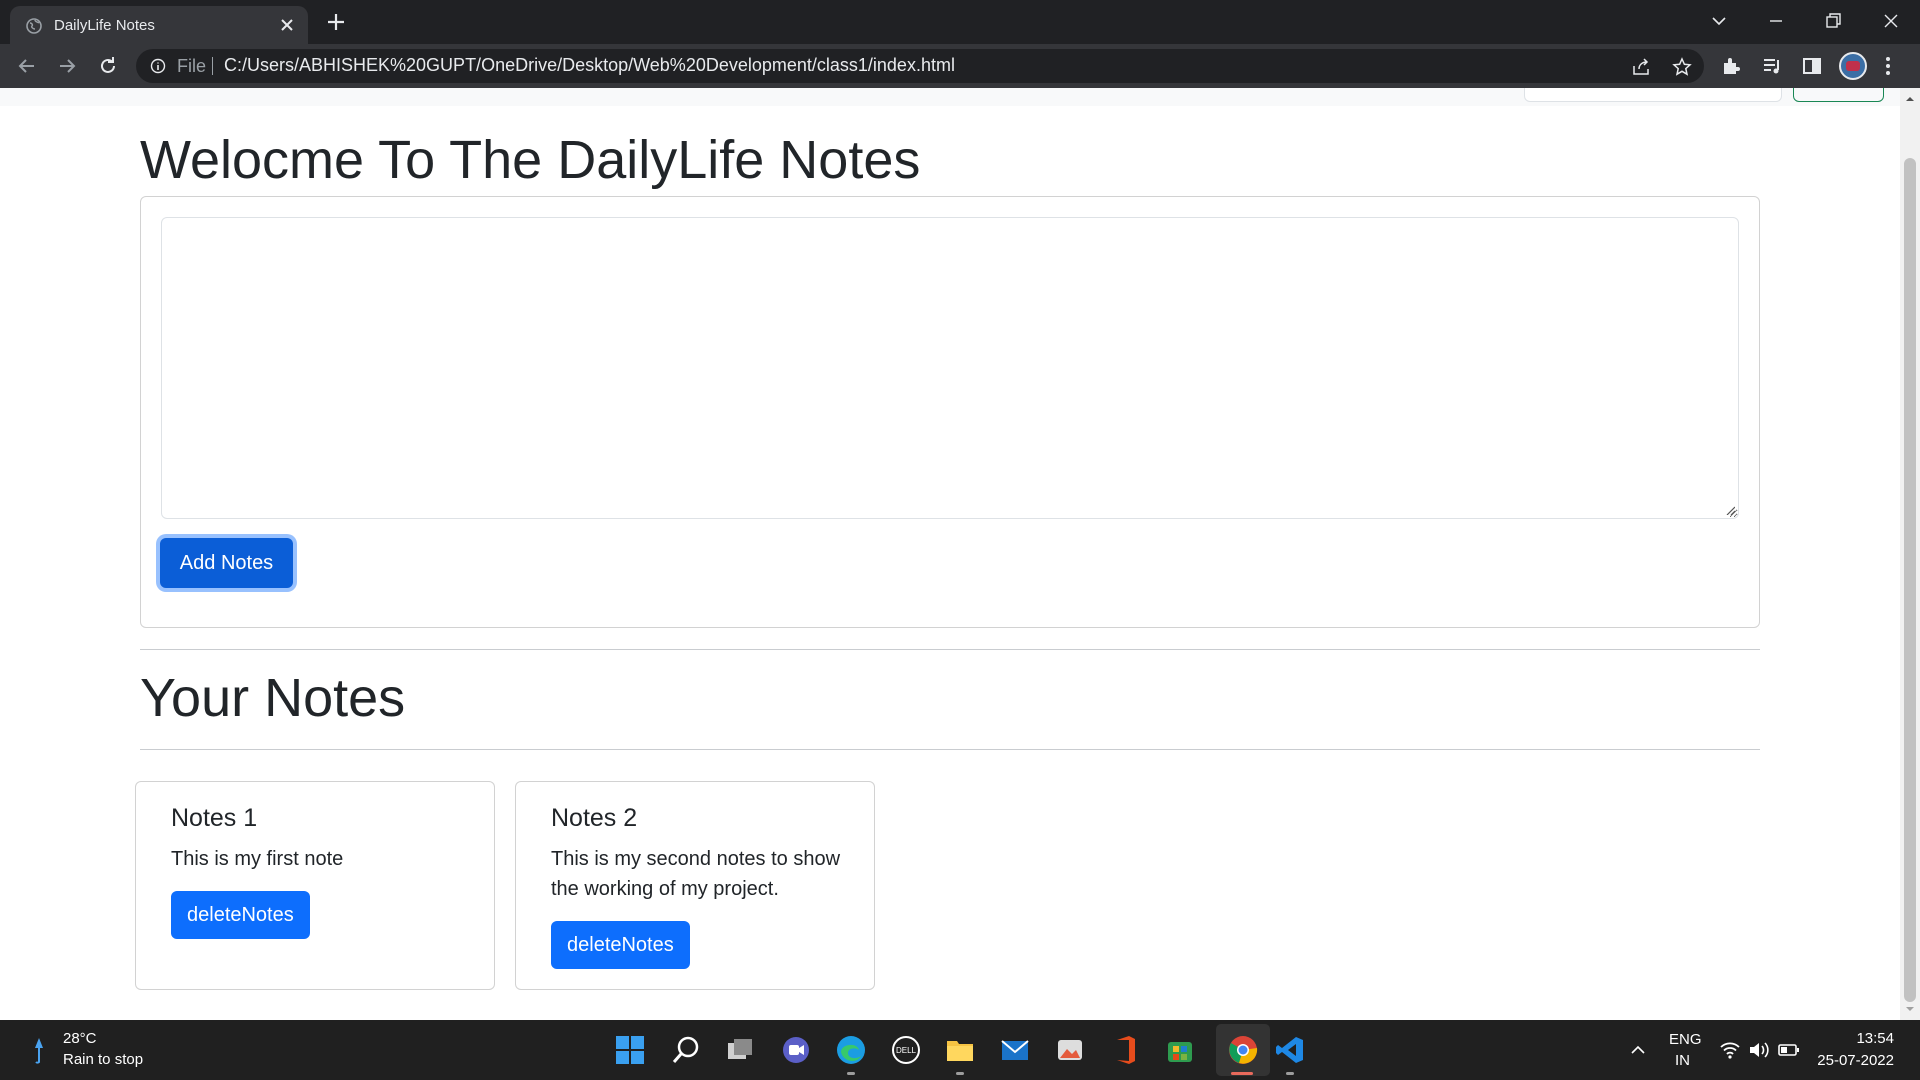  Describe the element at coordinates (1638, 1050) in the screenshot. I see `tray-overflow-icon` at that location.